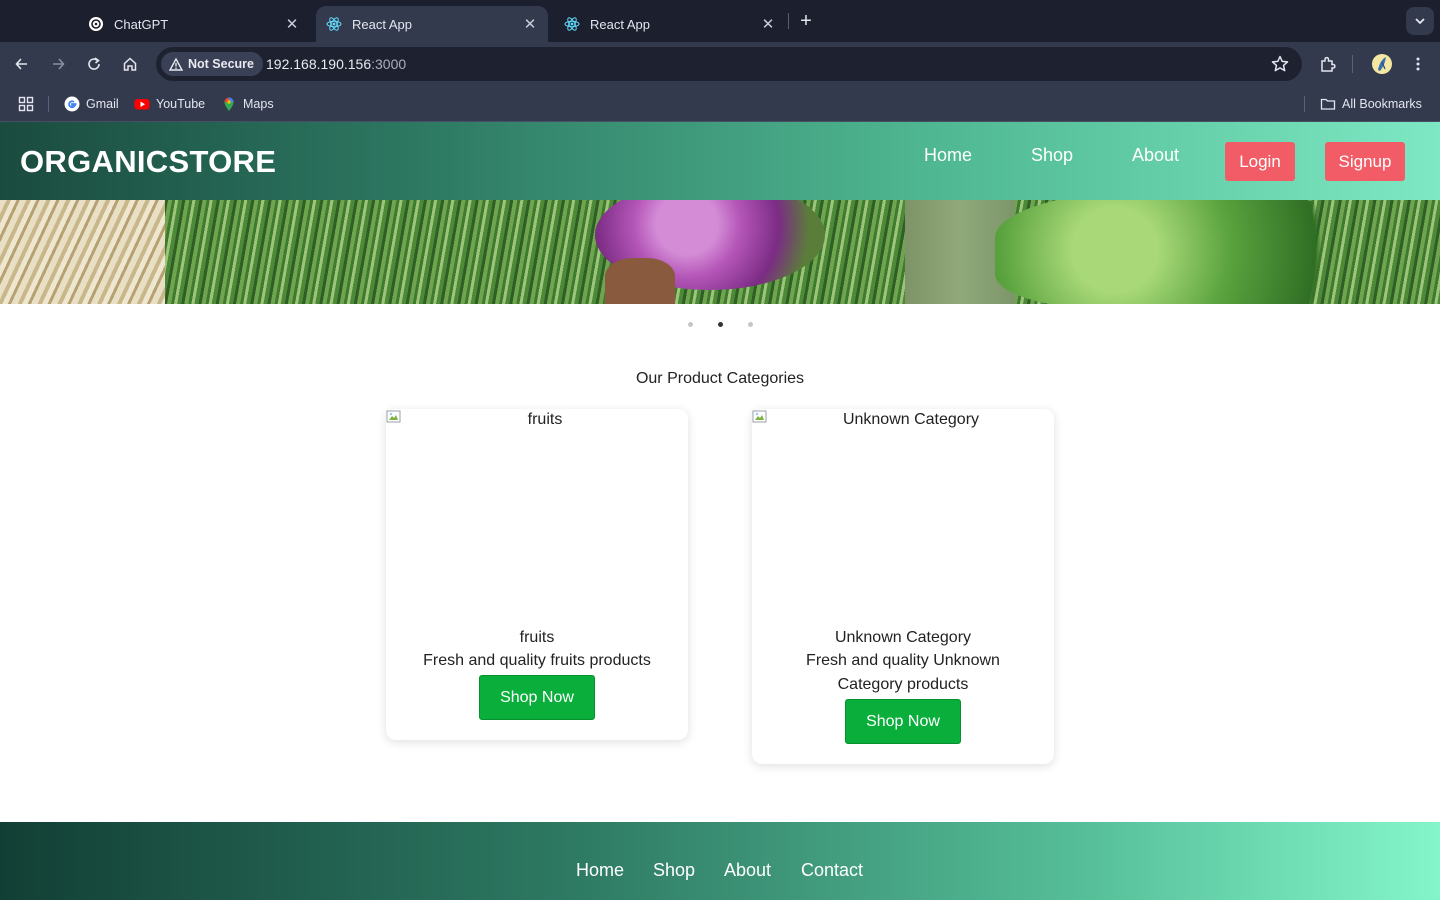  What do you see at coordinates (948, 155) in the screenshot?
I see `nav-link-home: Home` at bounding box center [948, 155].